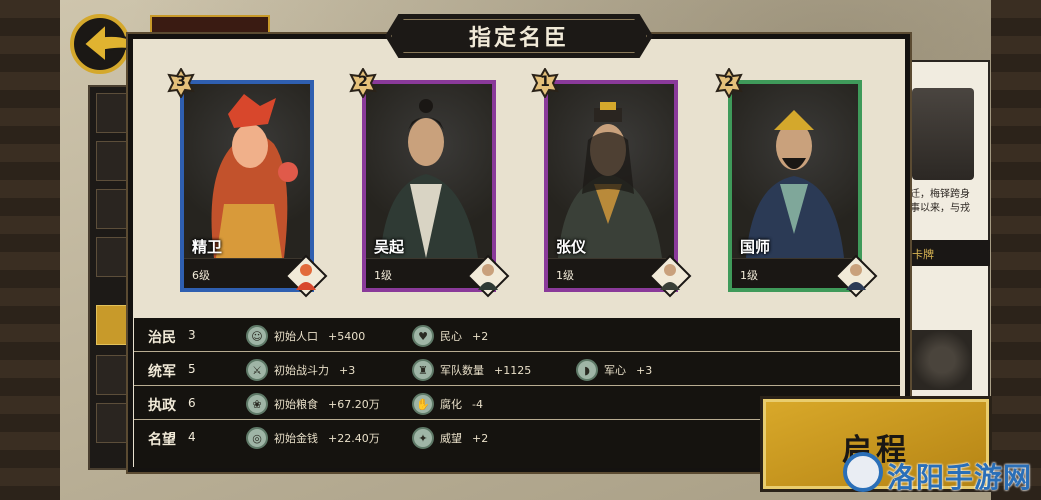 This screenshot has width=1041, height=500. I want to click on bonus-amount: +5400, so click(347, 336).